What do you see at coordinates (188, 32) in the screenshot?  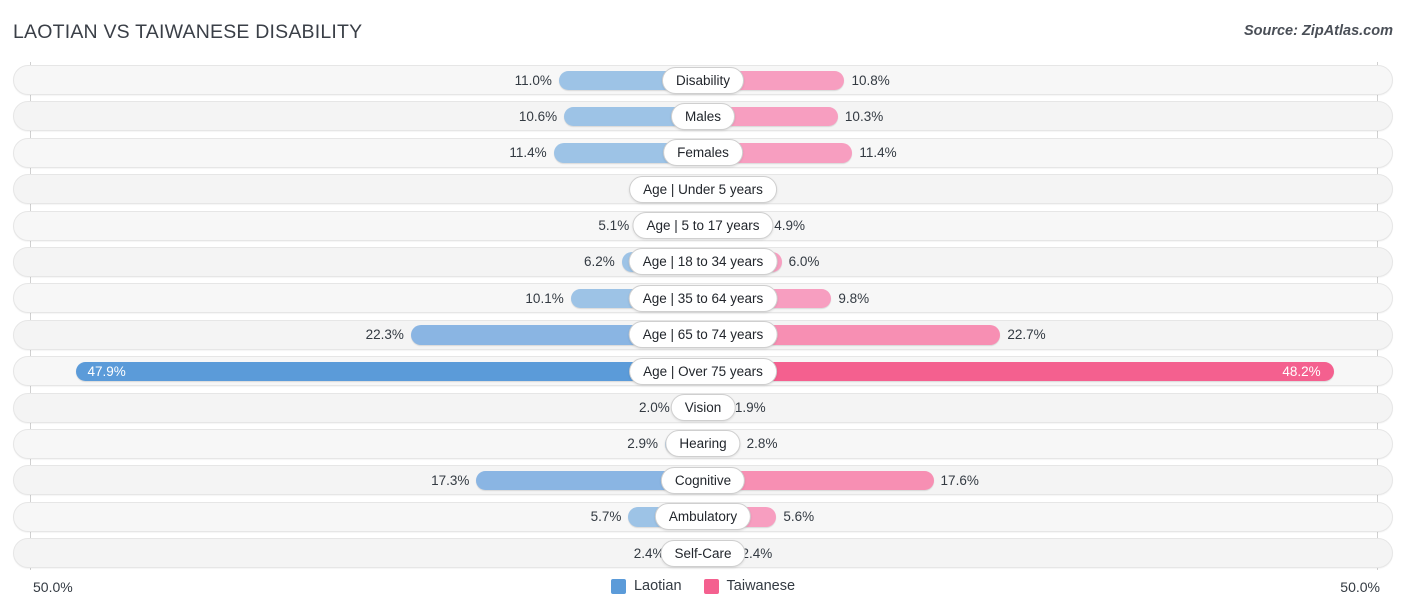 I see `page-title: LAOTIAN VS TAIWANESE DISABILITY` at bounding box center [188, 32].